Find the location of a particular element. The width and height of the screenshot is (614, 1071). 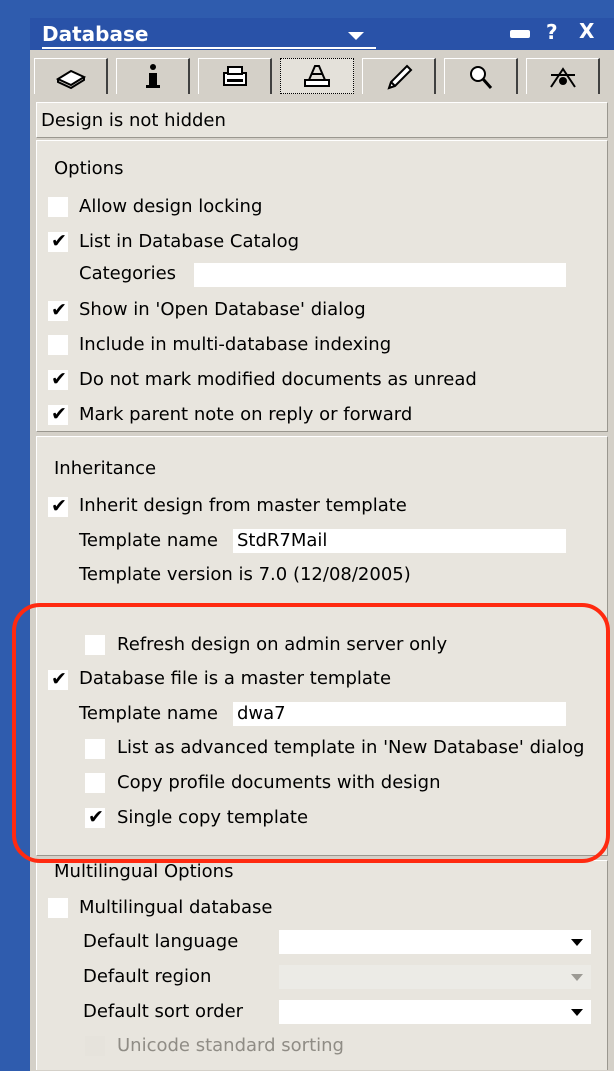

pin-icon is located at coordinates (520, 34).